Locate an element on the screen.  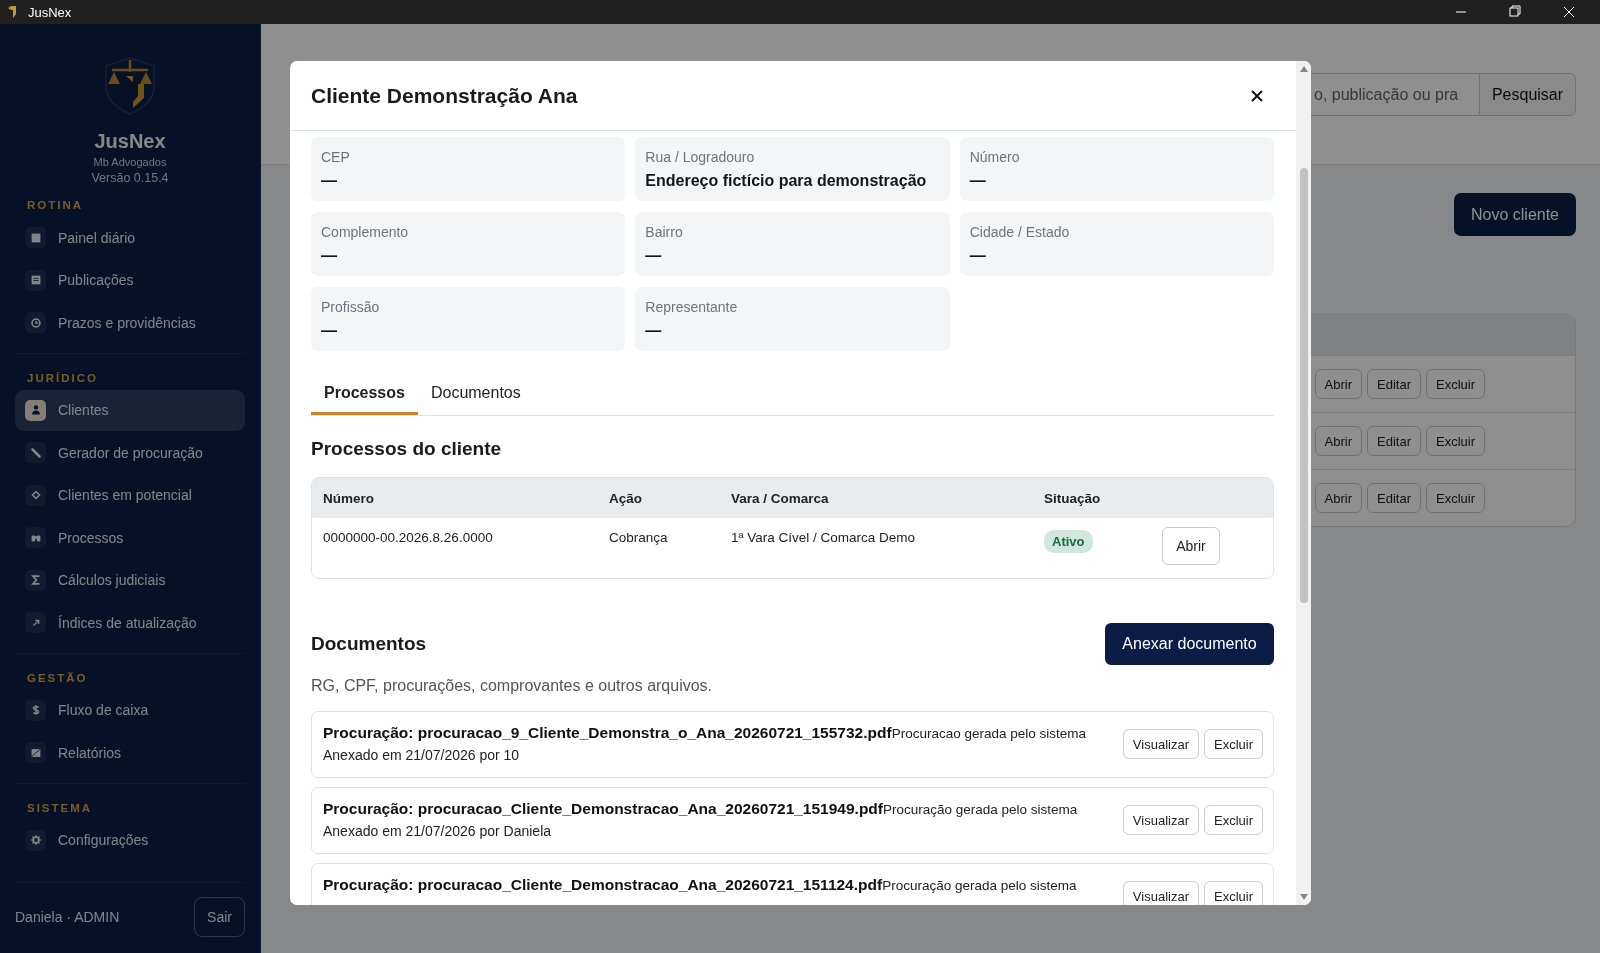
window-title: JusNex is located at coordinates (50, 12).